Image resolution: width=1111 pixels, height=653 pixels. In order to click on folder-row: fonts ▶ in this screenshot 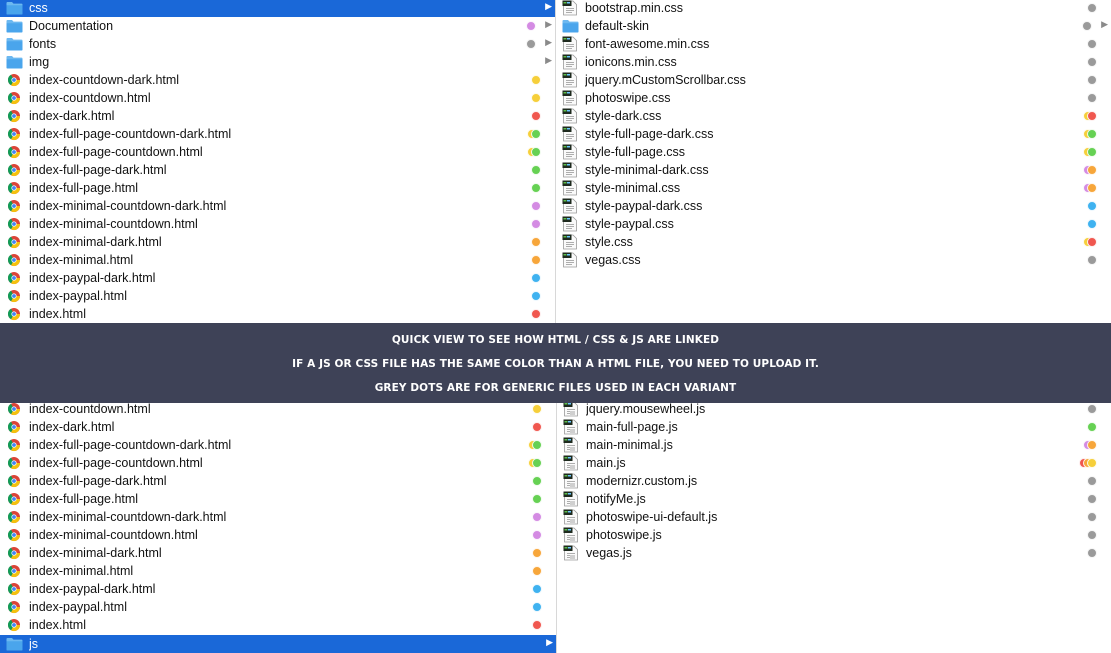, I will do `click(277, 44)`.